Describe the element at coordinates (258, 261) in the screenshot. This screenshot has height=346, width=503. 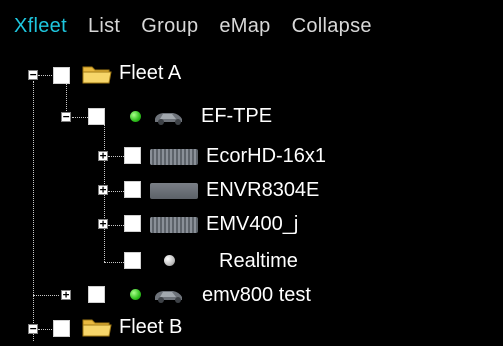
I see `realtime-label: Realtime` at that location.